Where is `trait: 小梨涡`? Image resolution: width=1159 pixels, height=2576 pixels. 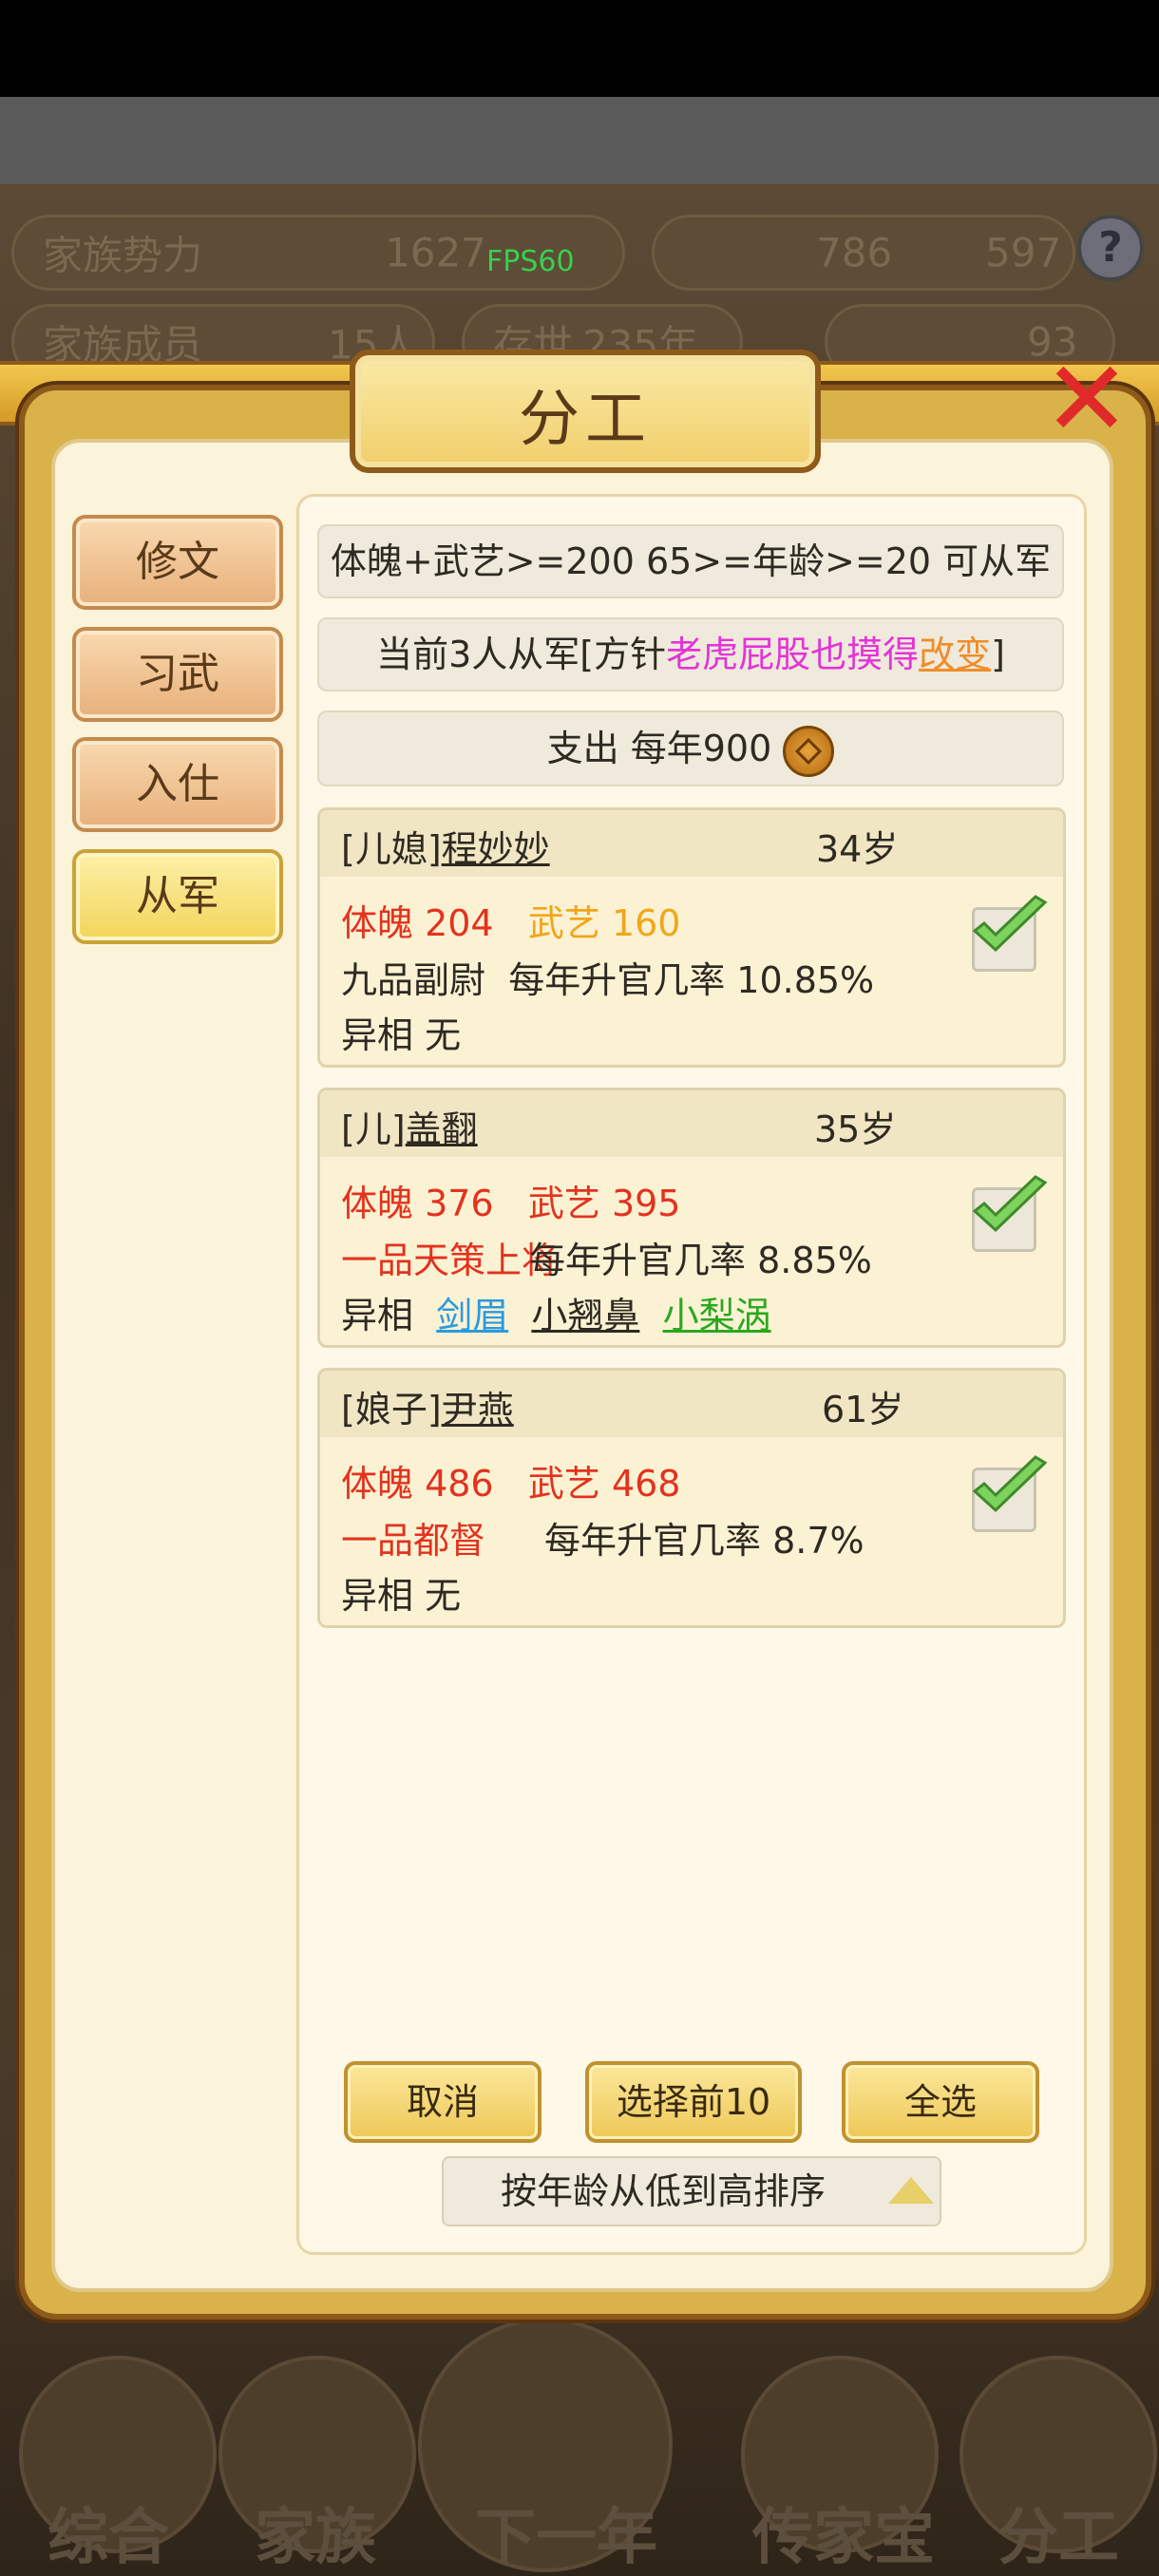
trait: 小梨涡 is located at coordinates (717, 1315).